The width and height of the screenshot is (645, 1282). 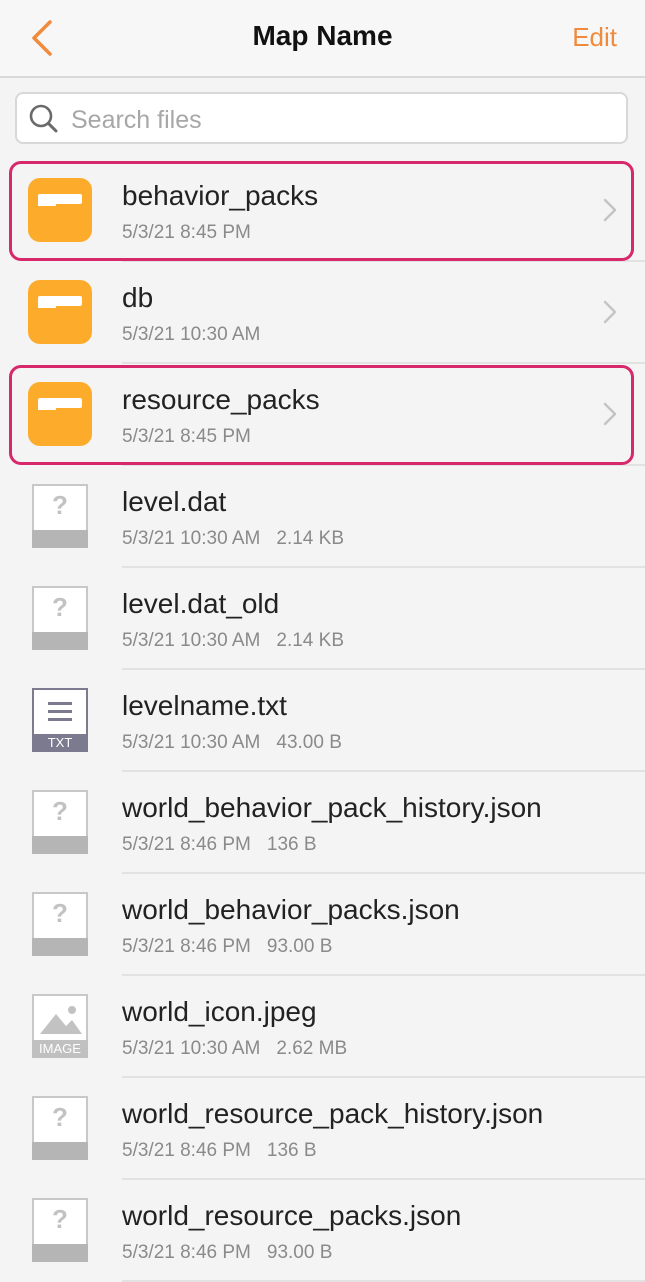 What do you see at coordinates (594, 37) in the screenshot?
I see `edit-button: Edit` at bounding box center [594, 37].